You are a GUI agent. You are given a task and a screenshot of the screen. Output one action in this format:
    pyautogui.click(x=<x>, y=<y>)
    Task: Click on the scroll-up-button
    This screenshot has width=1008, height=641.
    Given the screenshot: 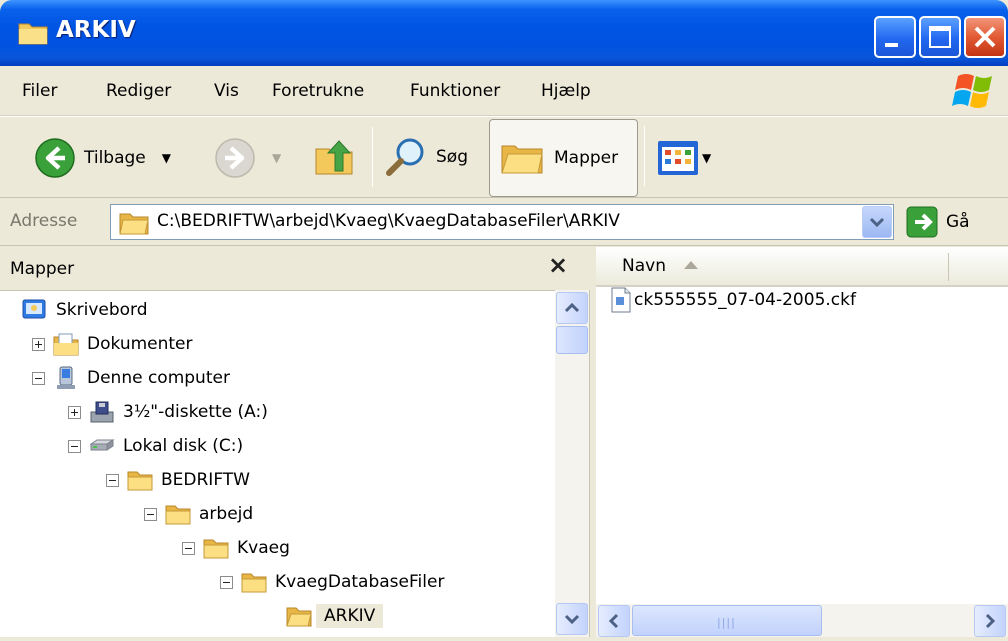 What is the action you would take?
    pyautogui.click(x=572, y=308)
    